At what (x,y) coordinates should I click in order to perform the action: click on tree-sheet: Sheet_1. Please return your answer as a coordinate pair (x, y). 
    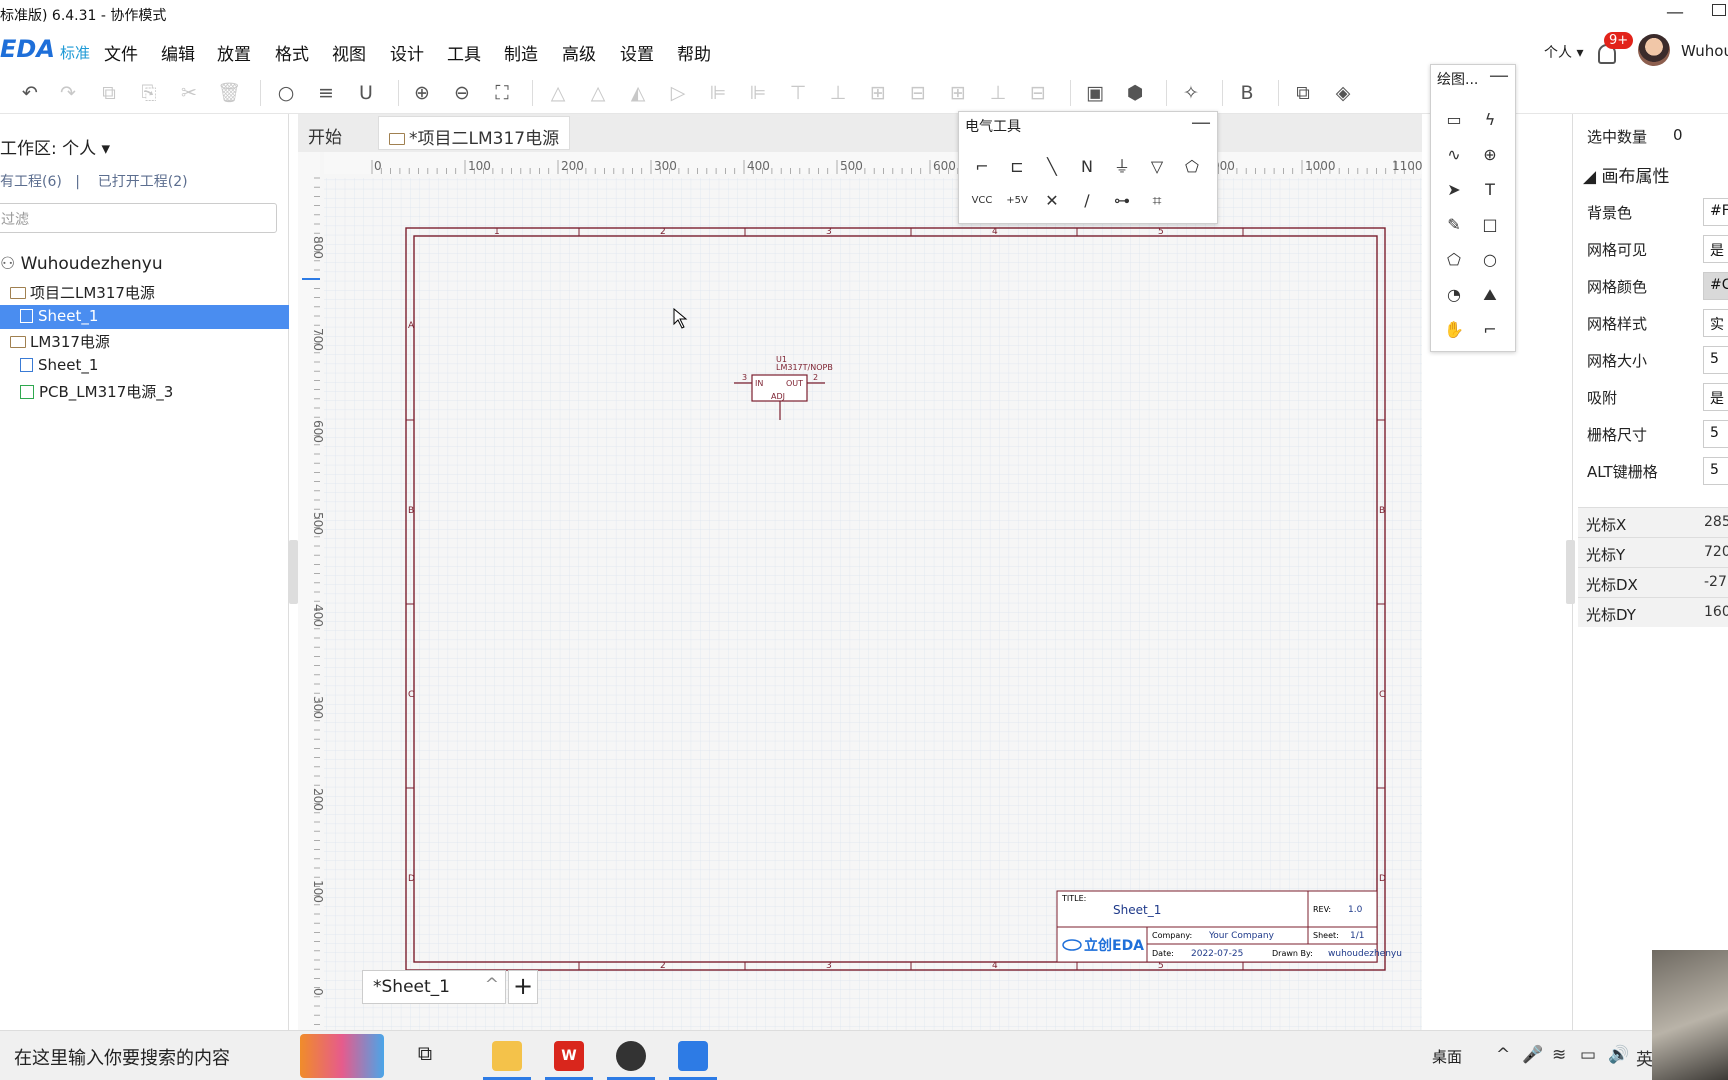
    Looking at the image, I should click on (154, 367).